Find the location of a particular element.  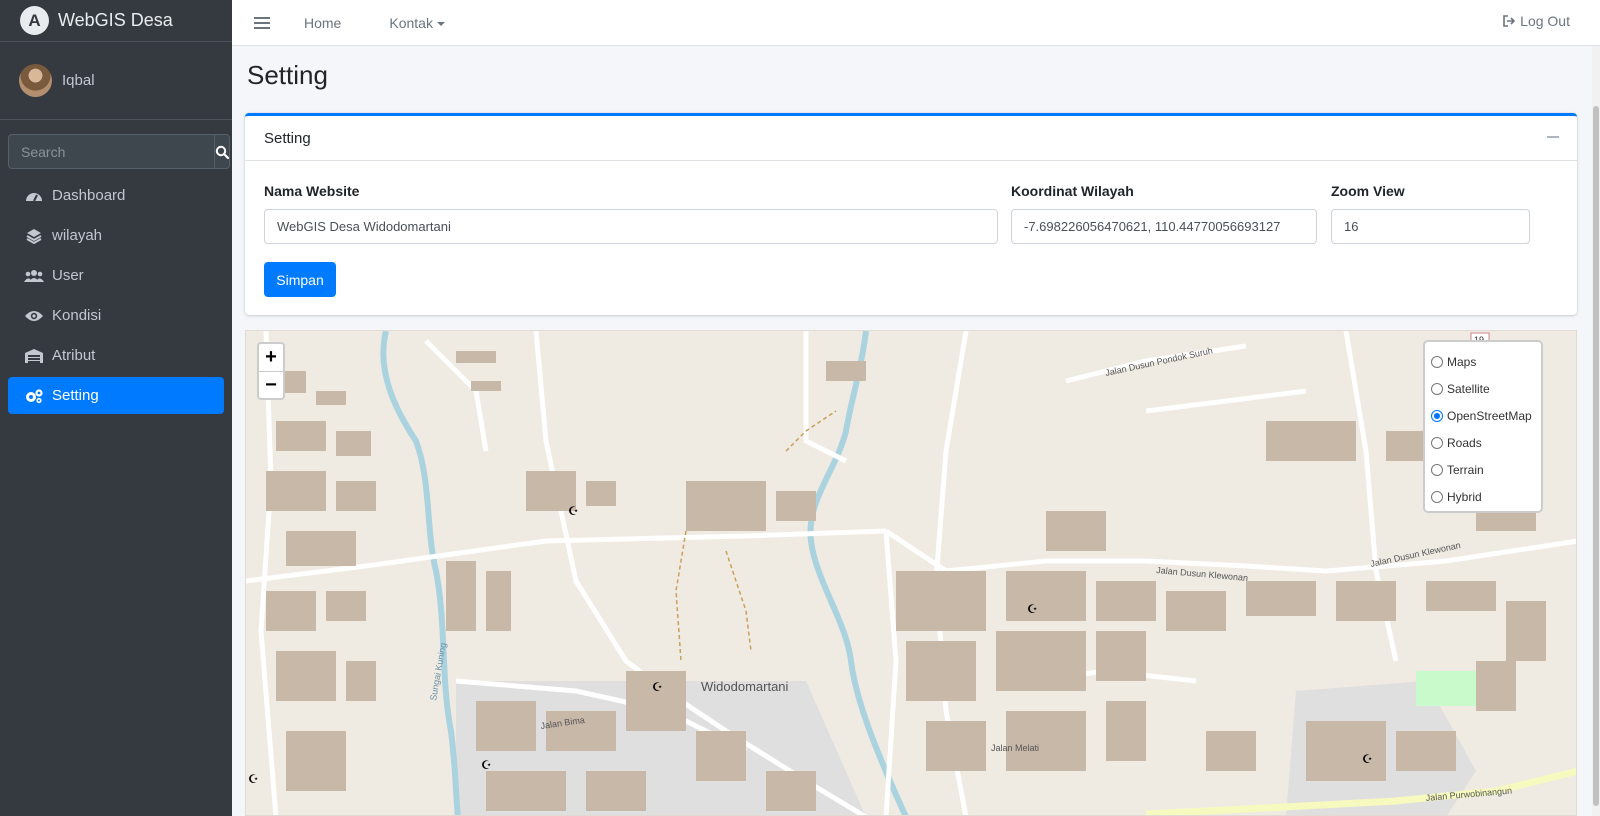

brand-name: WebGIS Desa is located at coordinates (115, 20).